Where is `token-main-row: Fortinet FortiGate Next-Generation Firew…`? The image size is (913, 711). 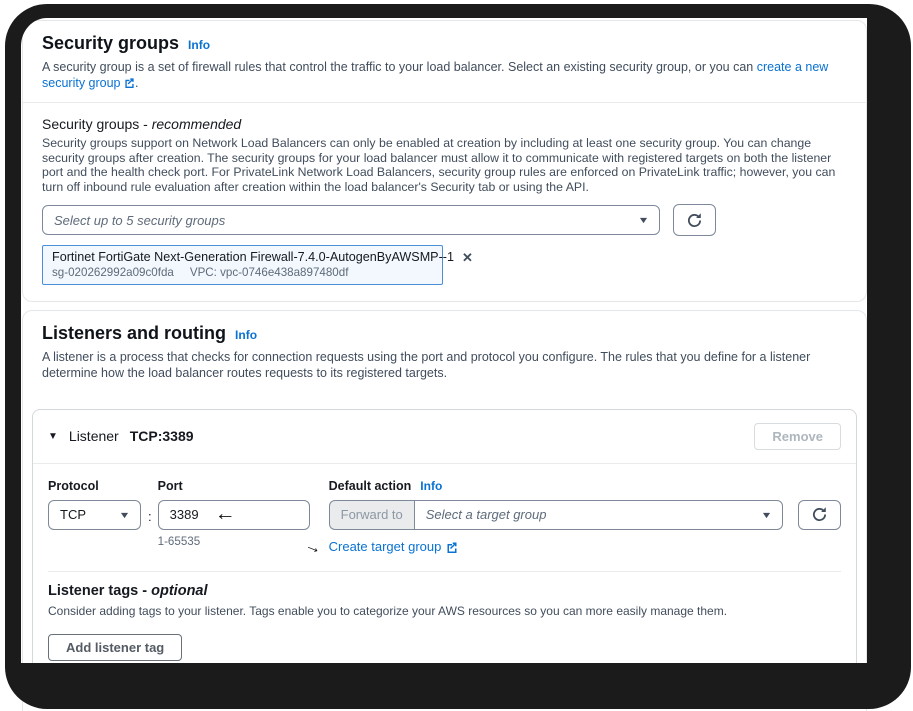 token-main-row: Fortinet FortiGate Next-Generation Firew… is located at coordinates (262, 257).